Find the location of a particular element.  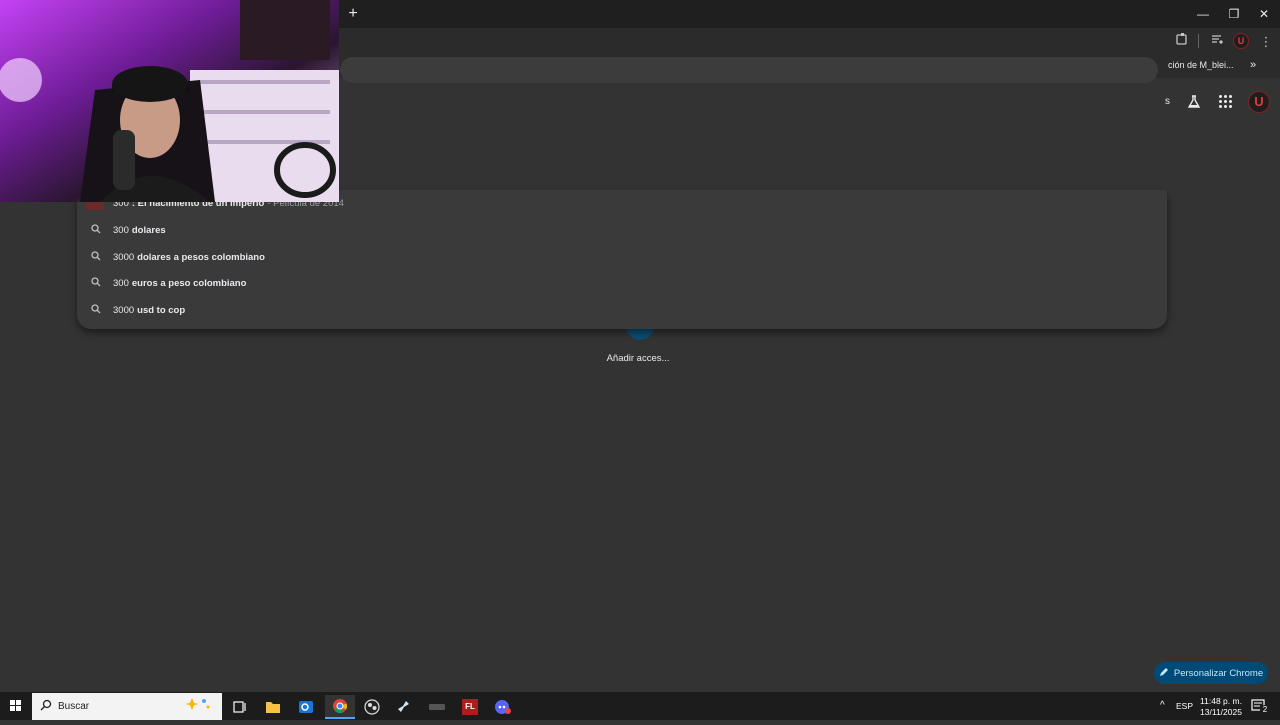

discord-icon is located at coordinates (503, 707).